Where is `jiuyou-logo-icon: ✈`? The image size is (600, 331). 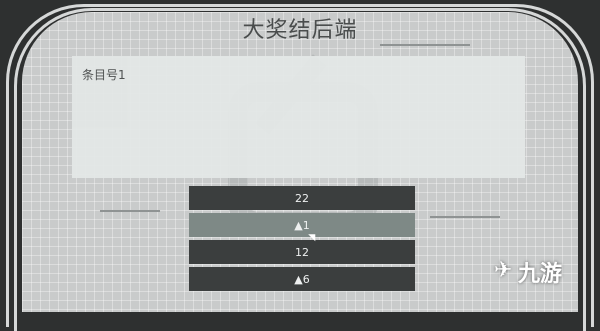
jiuyou-logo-icon: ✈ is located at coordinates (503, 270).